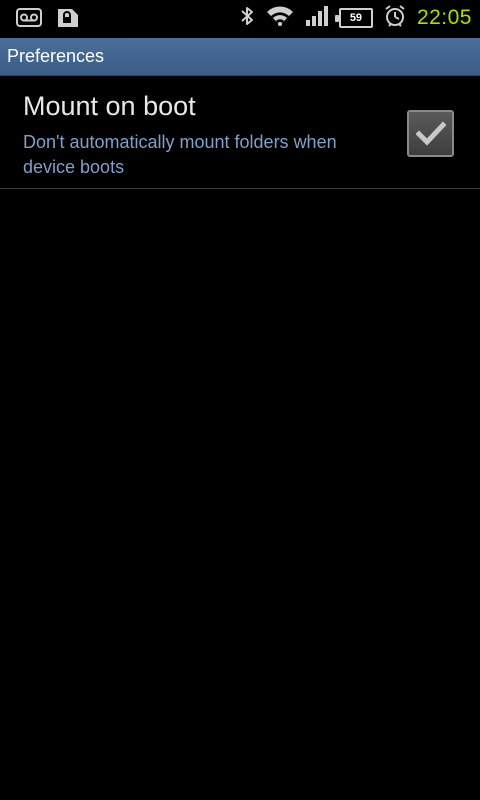 This screenshot has height=800, width=480. I want to click on battery-level: 59, so click(356, 18).